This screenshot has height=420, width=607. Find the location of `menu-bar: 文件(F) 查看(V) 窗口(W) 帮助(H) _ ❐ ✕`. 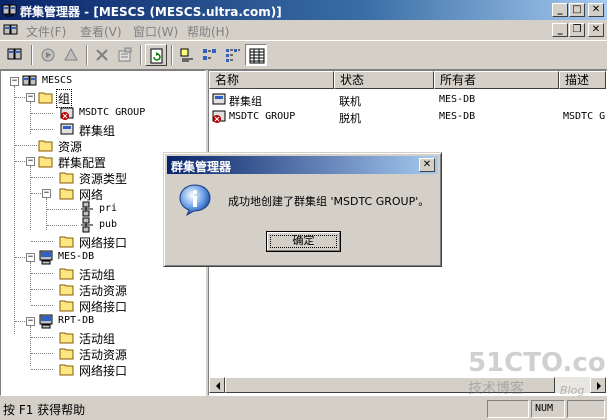

menu-bar: 文件(F) 查看(V) 窗口(W) 帮助(H) _ ❐ ✕ is located at coordinates (303, 30).